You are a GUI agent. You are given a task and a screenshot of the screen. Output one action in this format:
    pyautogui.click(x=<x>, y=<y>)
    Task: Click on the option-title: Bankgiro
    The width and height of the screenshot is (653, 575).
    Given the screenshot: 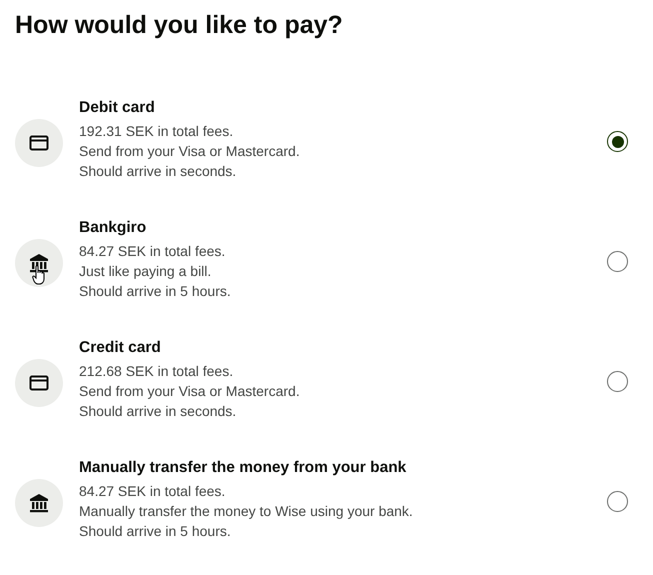 What is the action you would take?
    pyautogui.click(x=113, y=228)
    